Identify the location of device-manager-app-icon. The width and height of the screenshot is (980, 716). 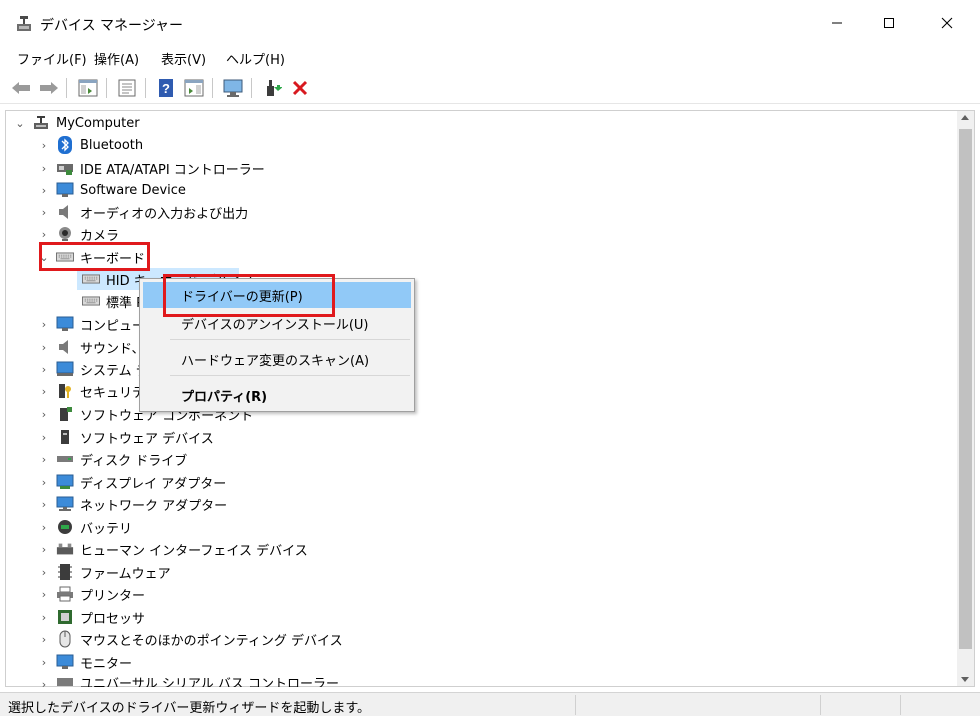
(24, 24).